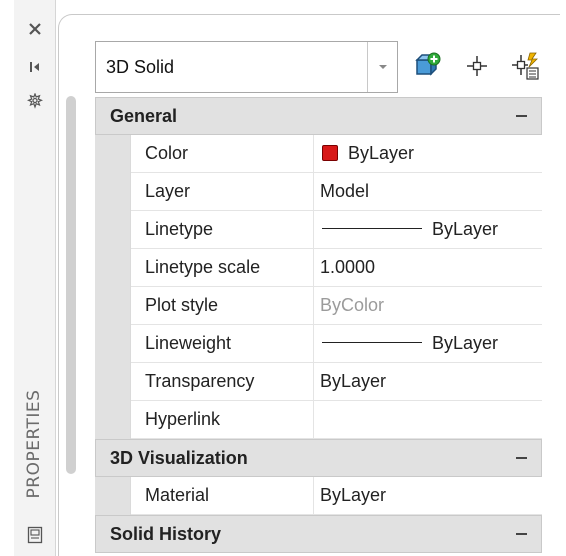 The width and height of the screenshot is (566, 556). I want to click on properties-menu-icon, so click(35, 101).